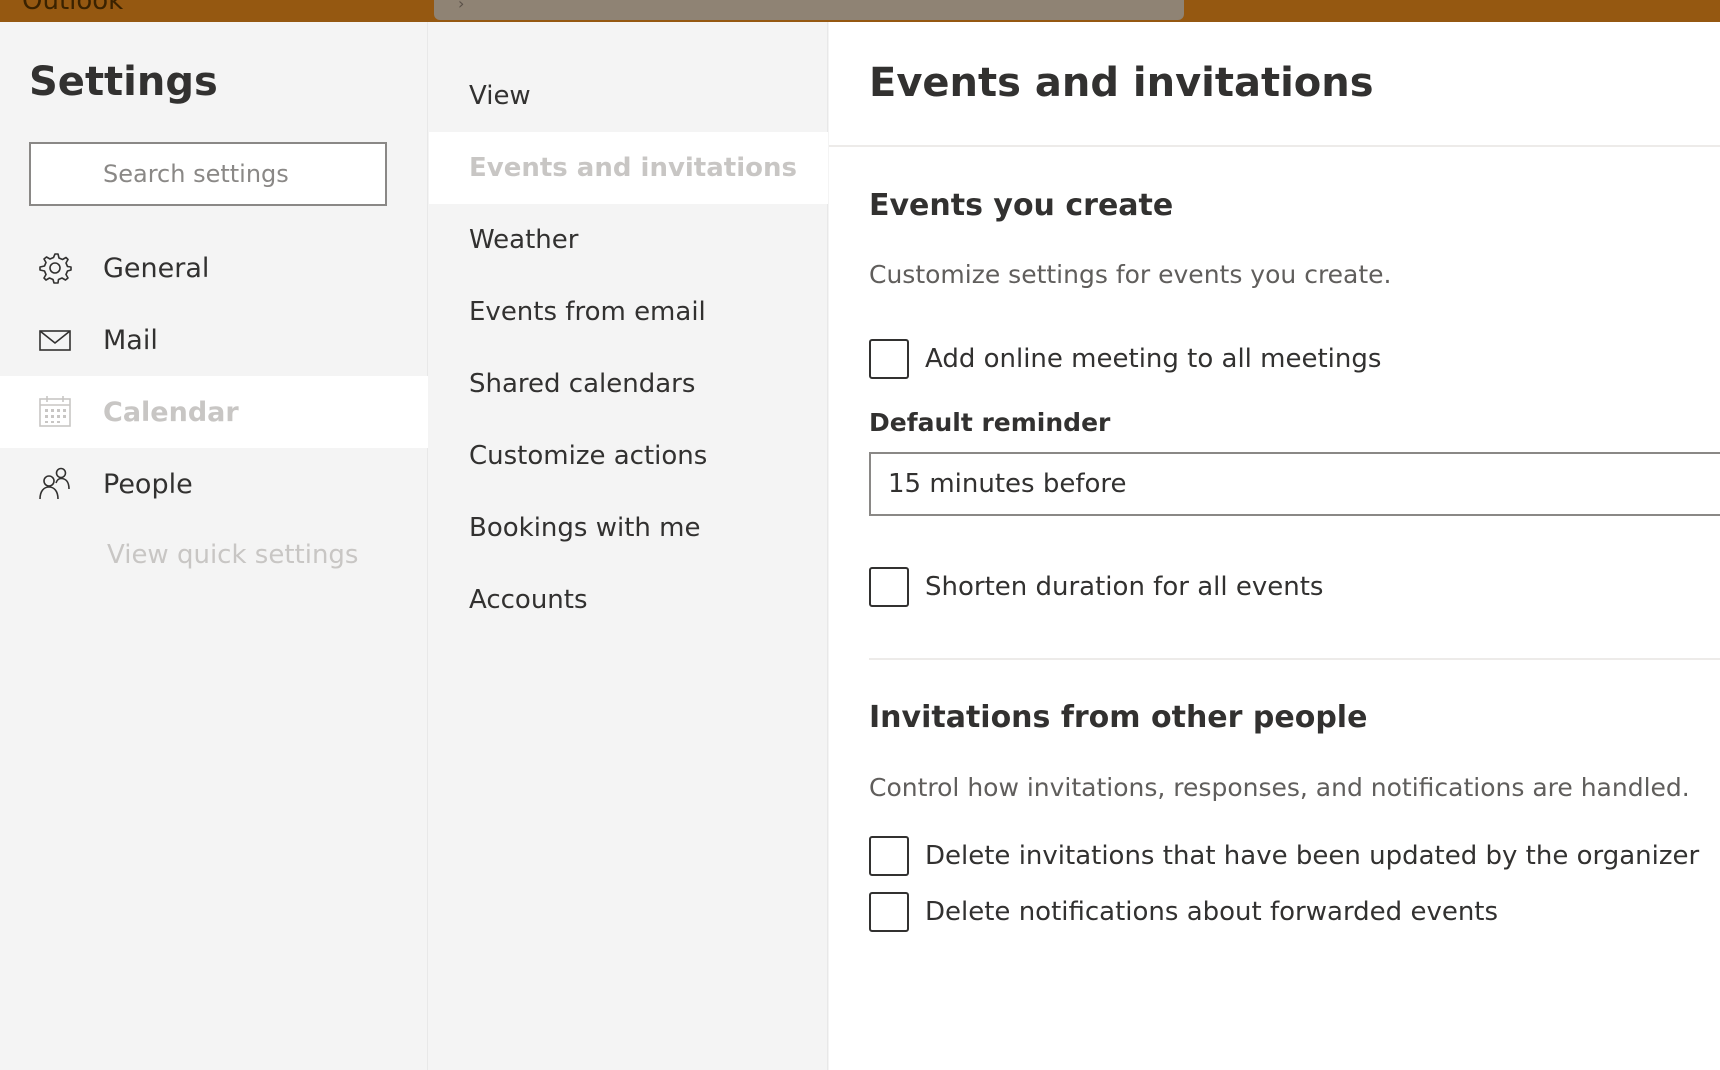 The height and width of the screenshot is (1070, 1720). Describe the element at coordinates (990, 422) in the screenshot. I see `default-reminder-label: Default reminder` at that location.